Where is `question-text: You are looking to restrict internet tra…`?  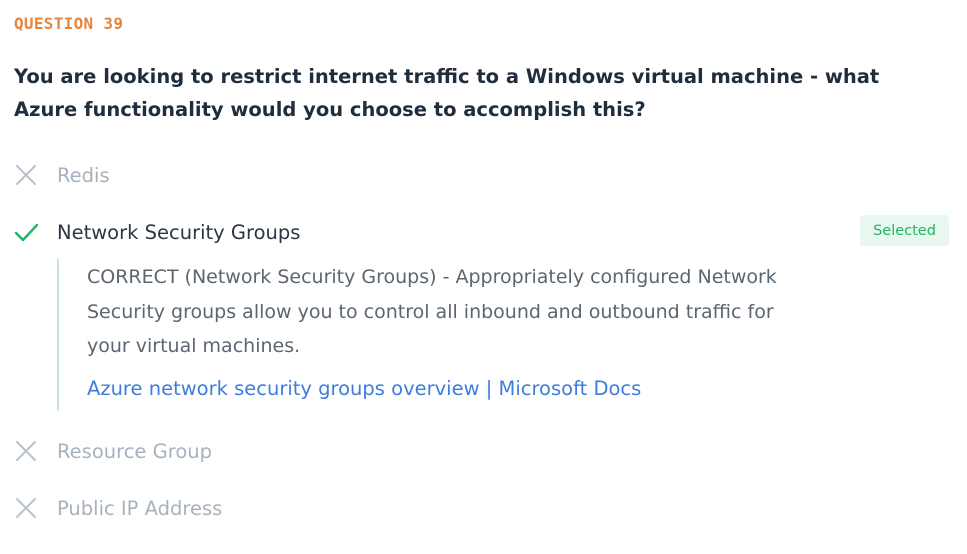
question-text: You are looking to restrict internet tra… is located at coordinates (447, 93).